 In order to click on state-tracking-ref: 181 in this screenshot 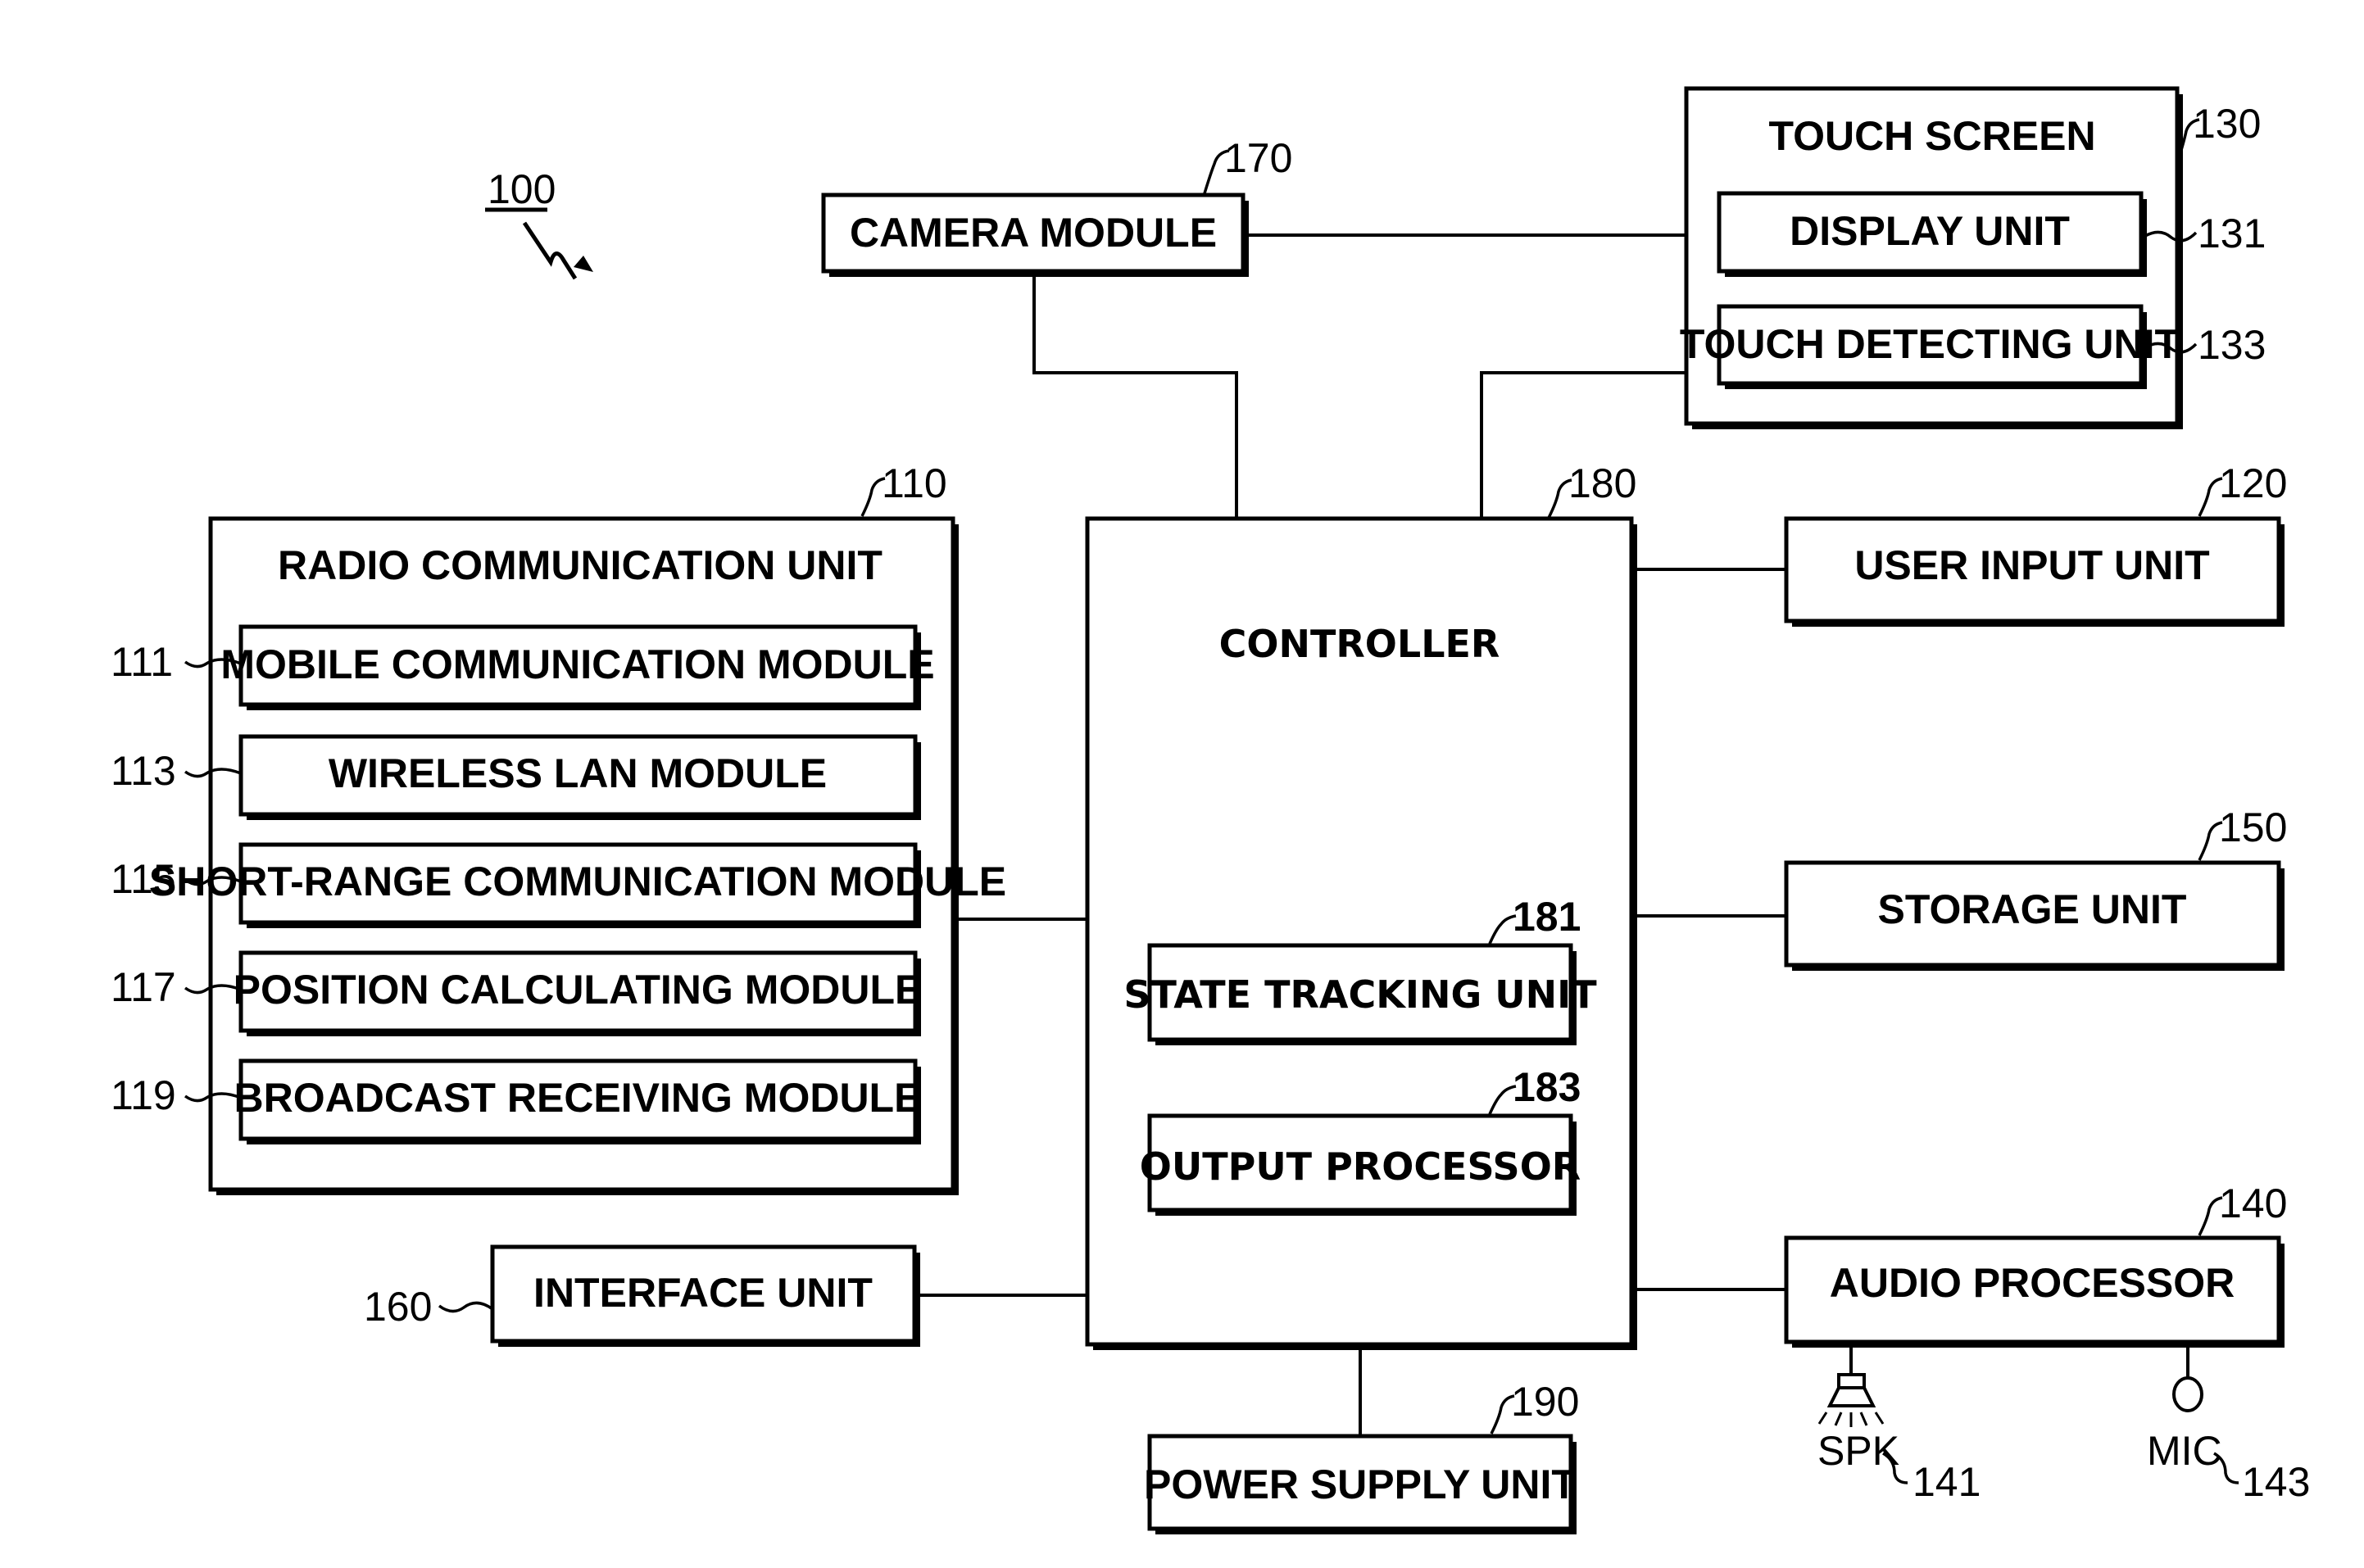, I will do `click(1547, 917)`.